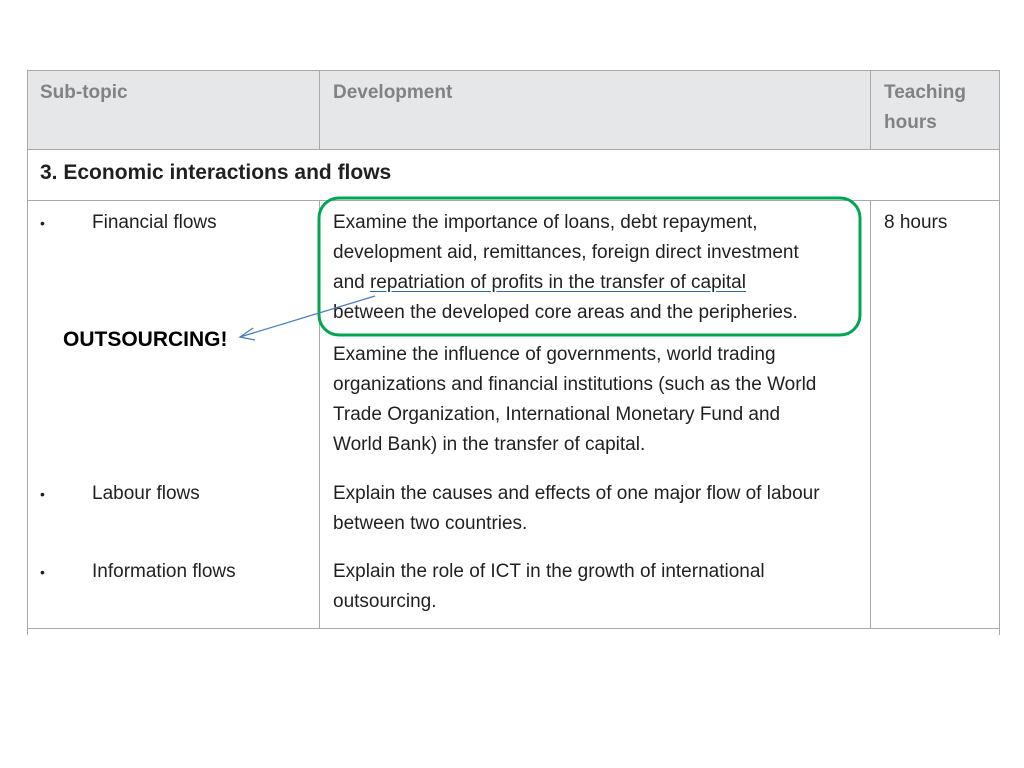 This screenshot has width=1024, height=768. I want to click on arrow-head-icon, so click(247, 334).